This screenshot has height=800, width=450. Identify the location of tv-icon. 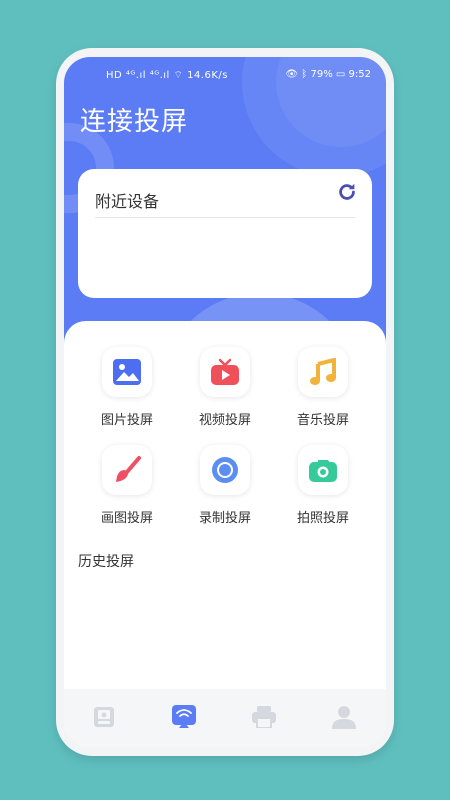
(225, 371).